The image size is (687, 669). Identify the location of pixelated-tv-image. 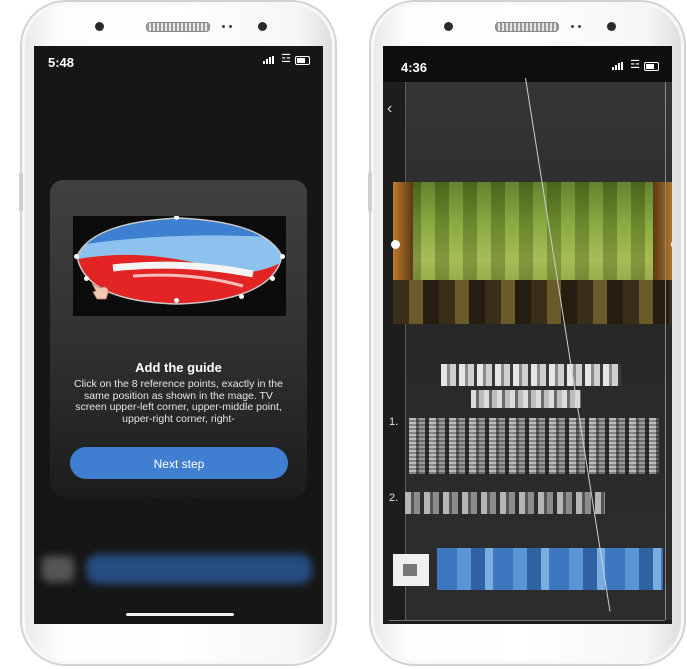
(531, 253).